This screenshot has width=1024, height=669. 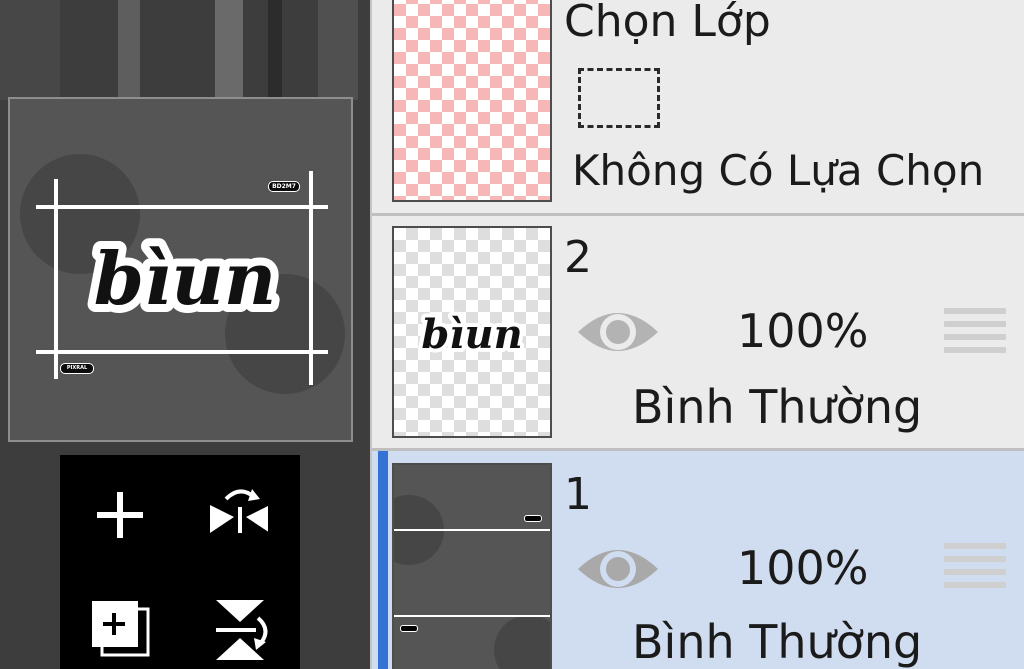 What do you see at coordinates (522, 642) in the screenshot?
I see `thumb-decor` at bounding box center [522, 642].